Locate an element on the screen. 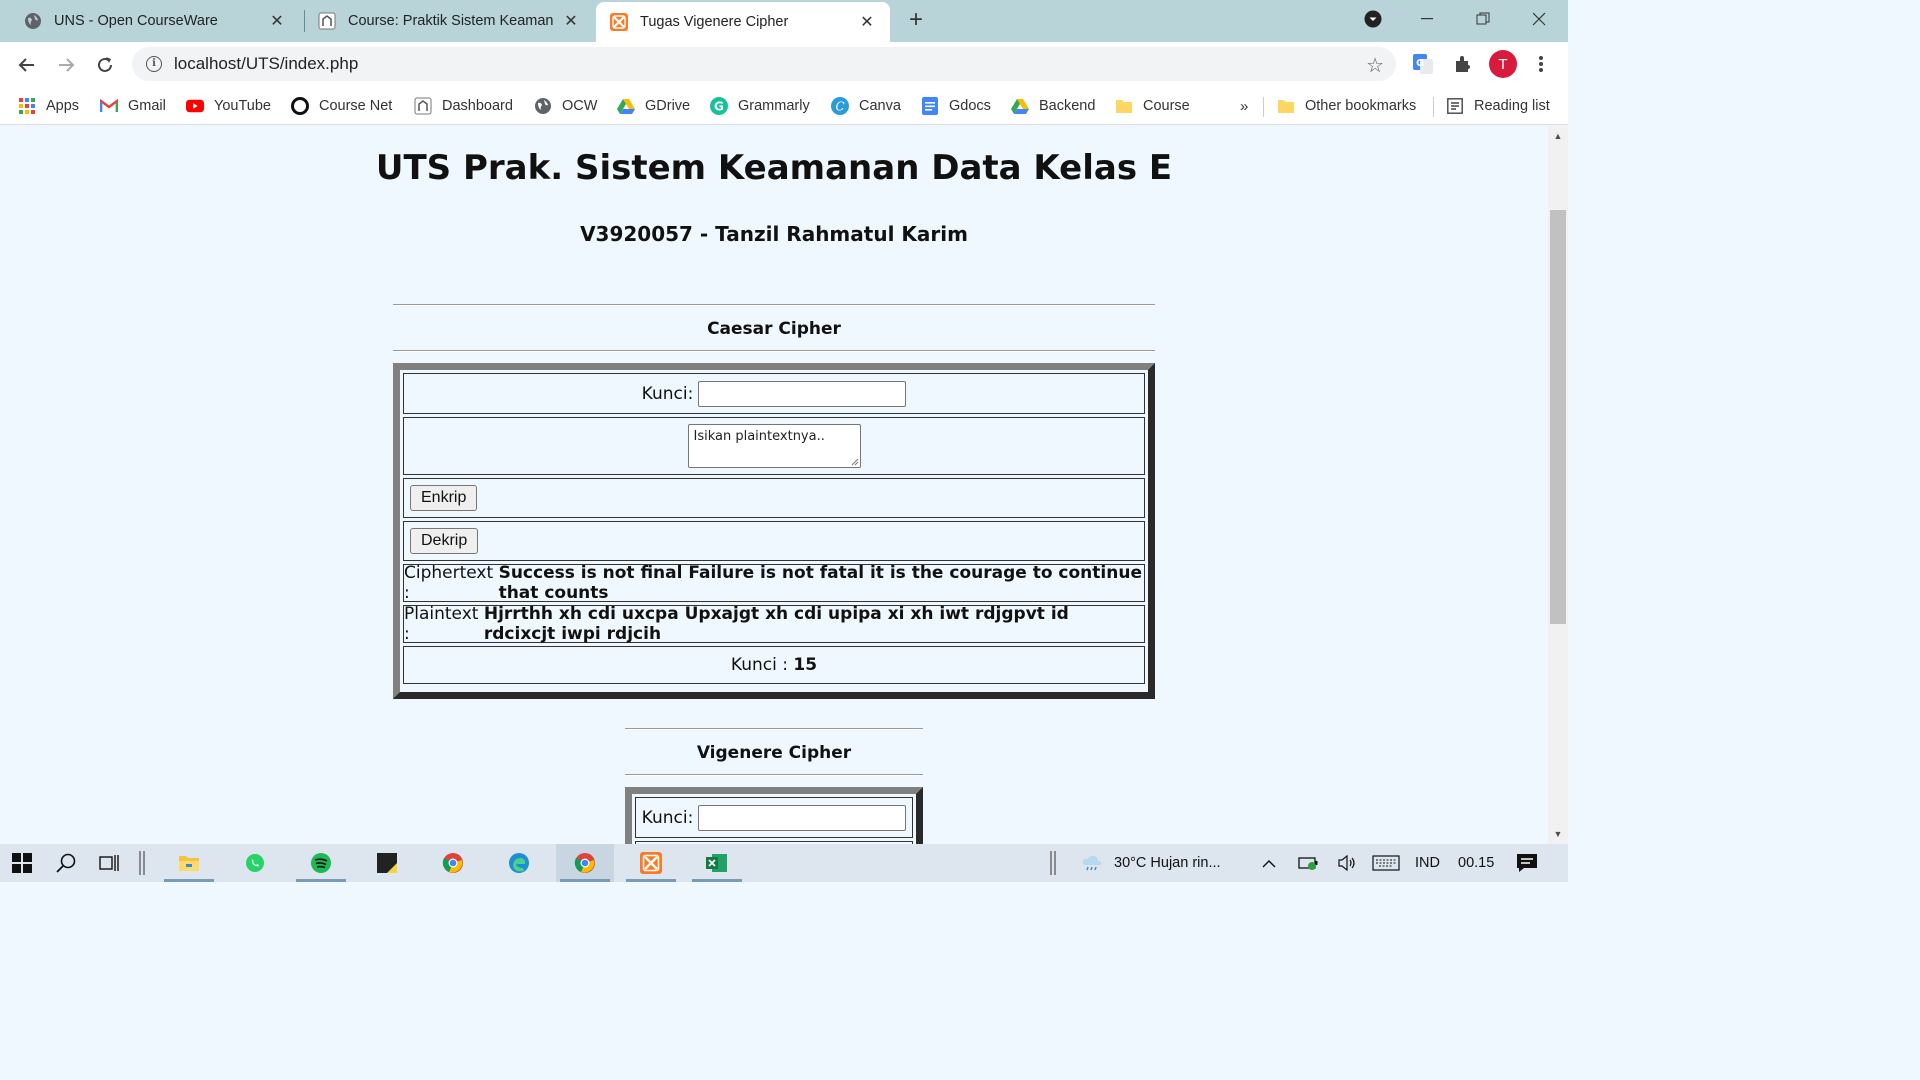 Image resolution: width=1920 pixels, height=1080 pixels. bookmark-backend: Backend is located at coordinates (1053, 106).